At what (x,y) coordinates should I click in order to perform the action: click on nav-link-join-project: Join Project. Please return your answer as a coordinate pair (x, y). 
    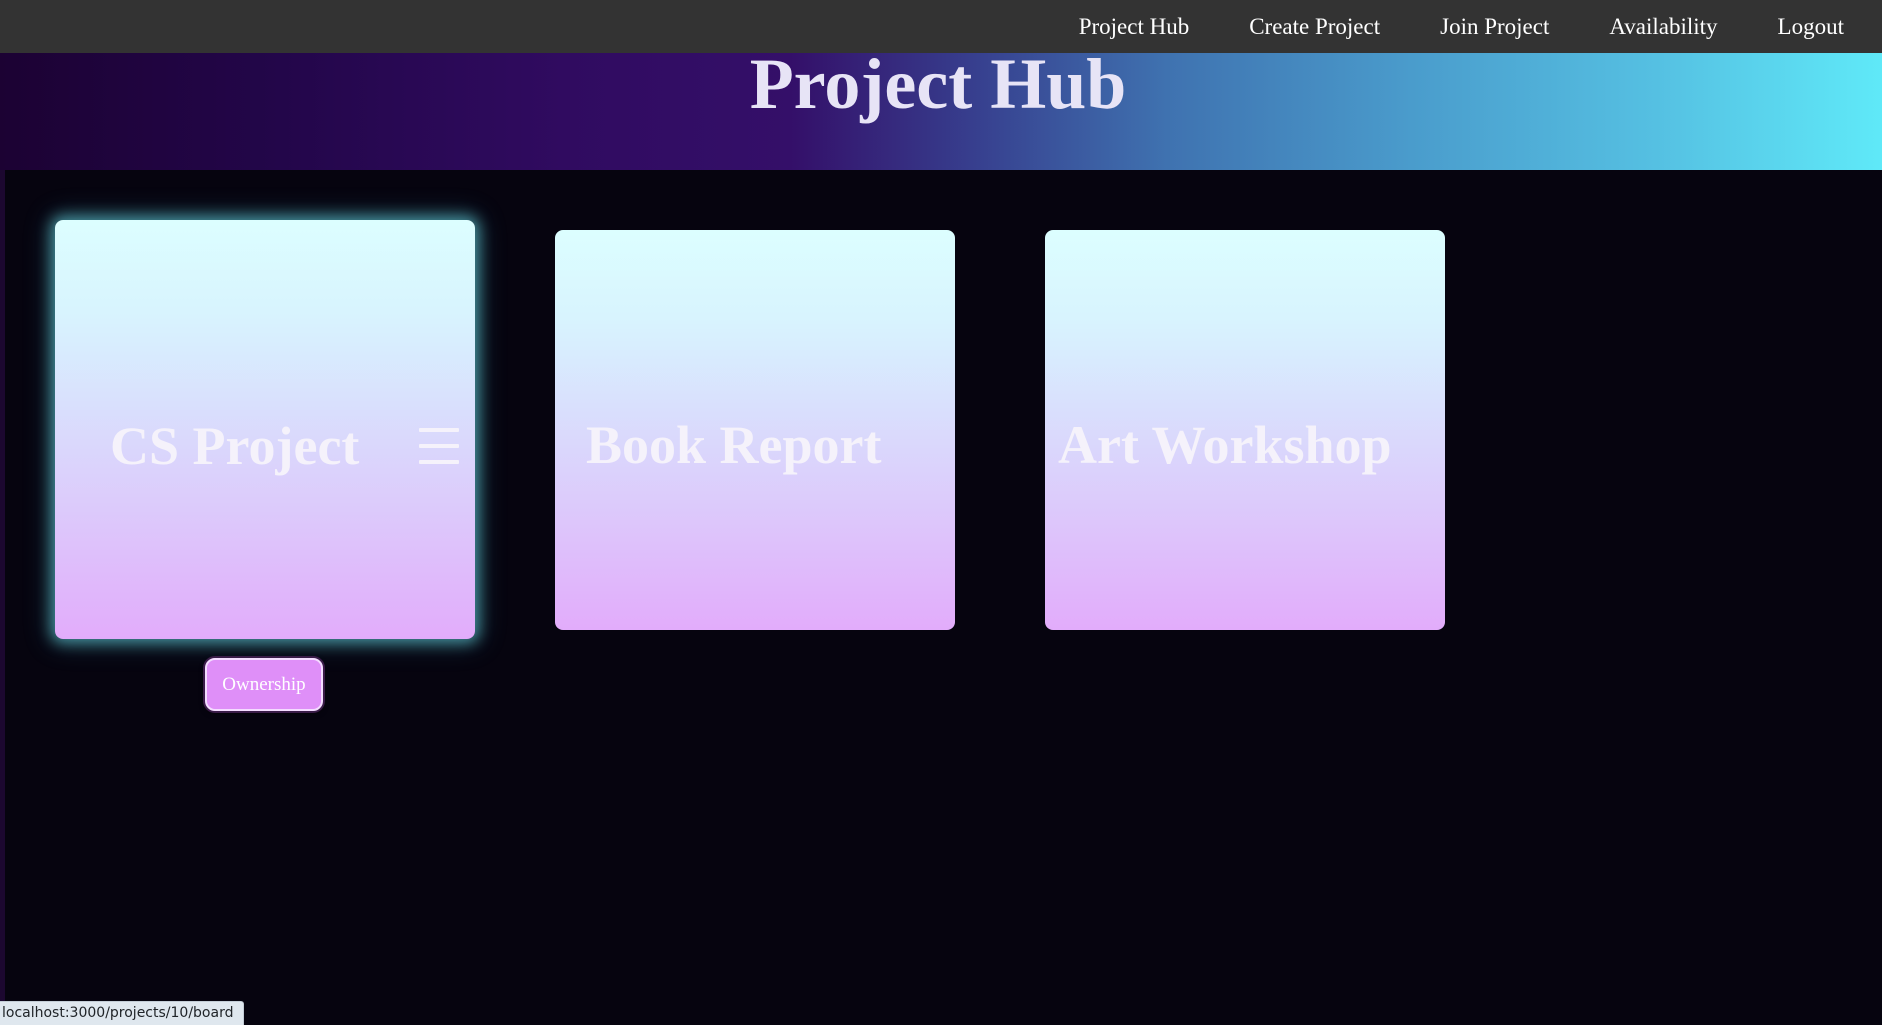
    Looking at the image, I should click on (1494, 27).